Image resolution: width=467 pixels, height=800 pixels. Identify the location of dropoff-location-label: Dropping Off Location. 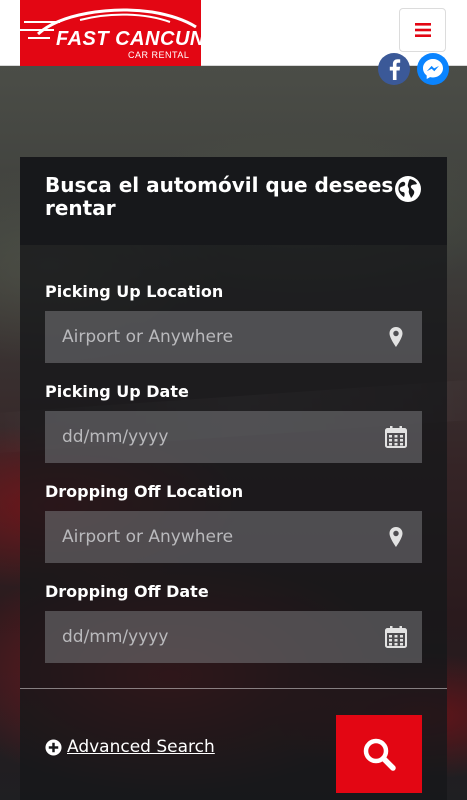
(144, 491).